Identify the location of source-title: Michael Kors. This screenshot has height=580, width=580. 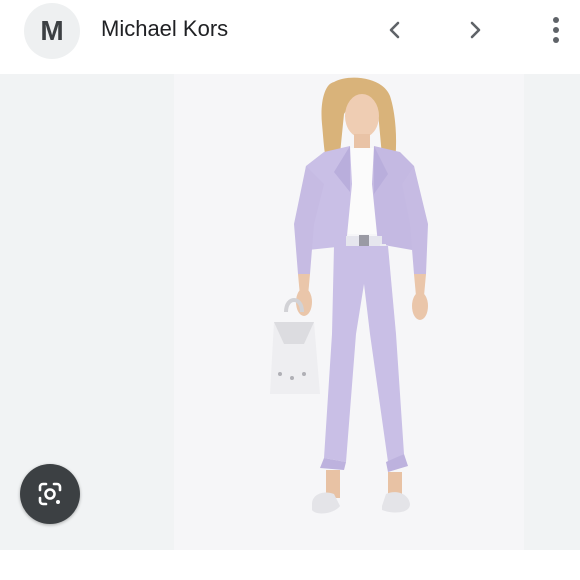
(164, 29).